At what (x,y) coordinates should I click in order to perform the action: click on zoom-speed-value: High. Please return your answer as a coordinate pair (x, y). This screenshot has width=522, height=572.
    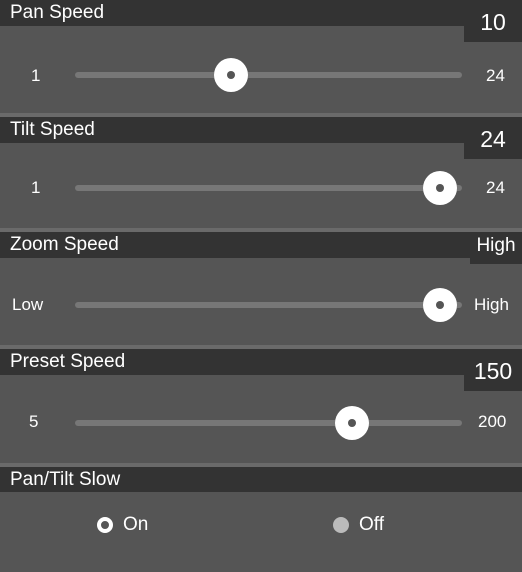
    Looking at the image, I should click on (496, 248).